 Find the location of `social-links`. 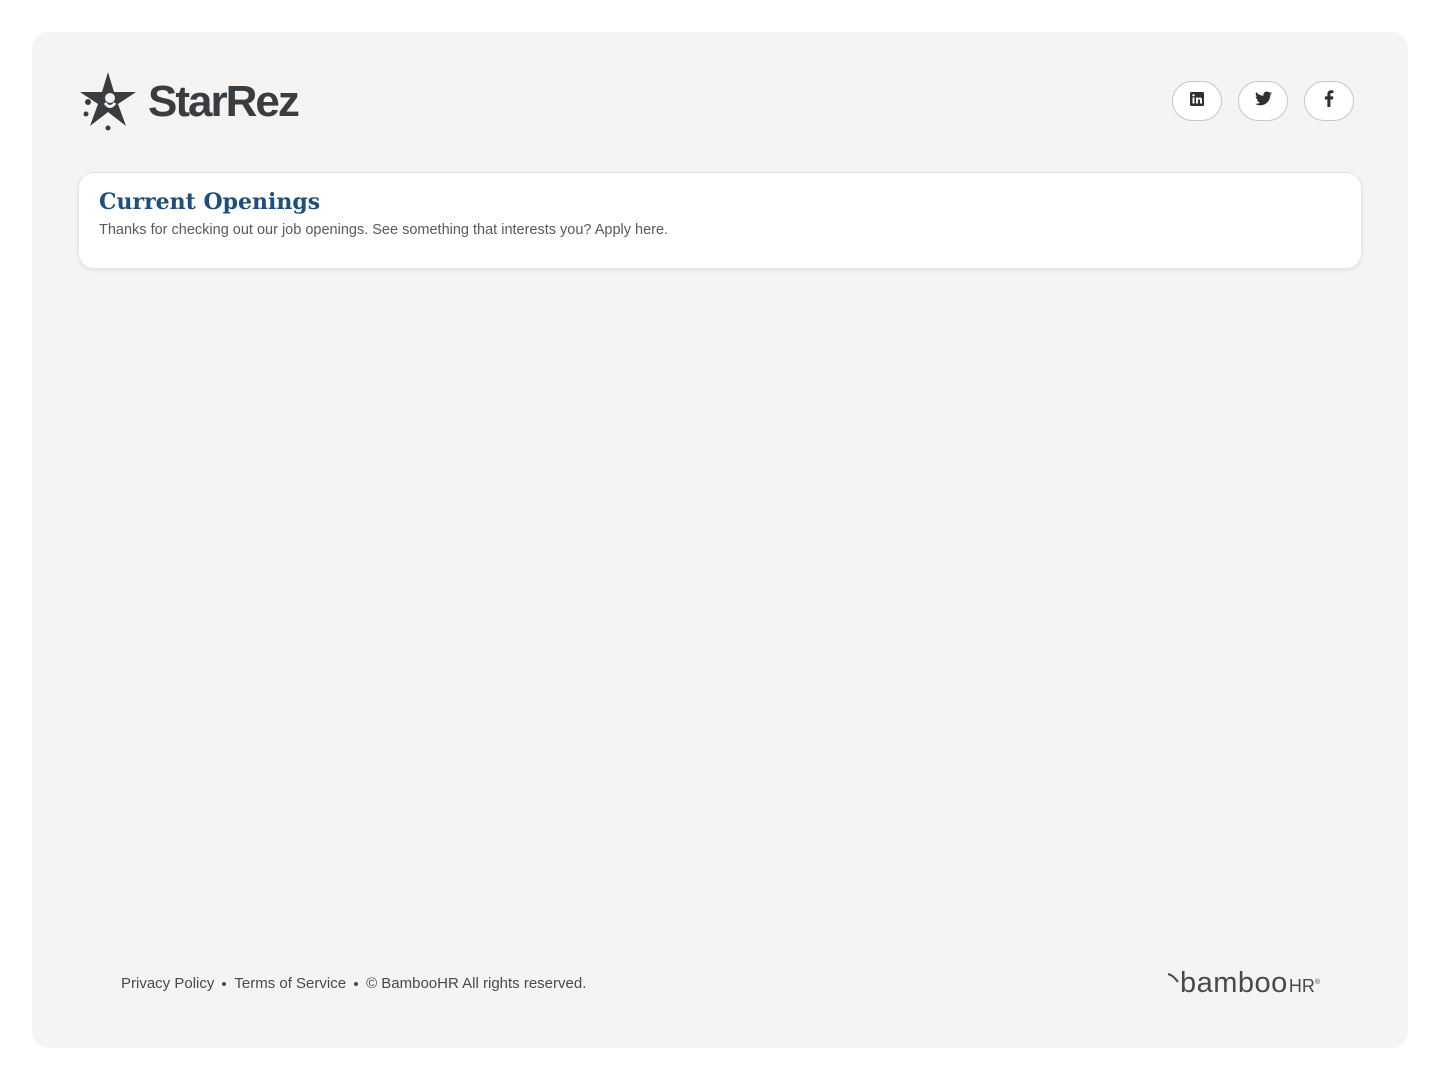

social-links is located at coordinates (1263, 101).